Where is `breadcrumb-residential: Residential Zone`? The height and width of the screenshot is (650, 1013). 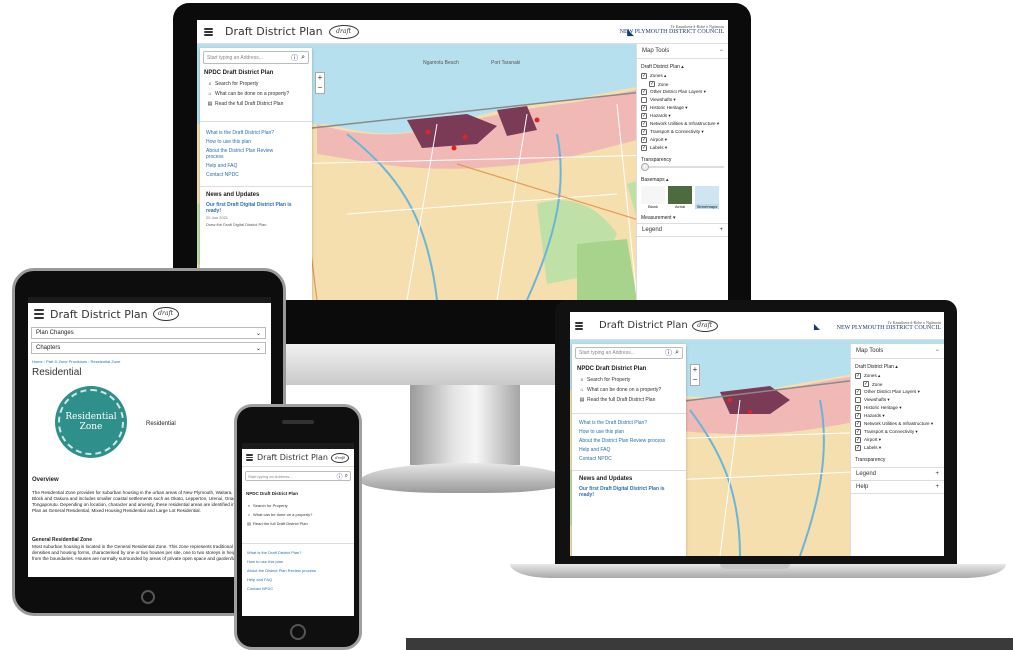 breadcrumb-residential: Residential Zone is located at coordinates (106, 361).